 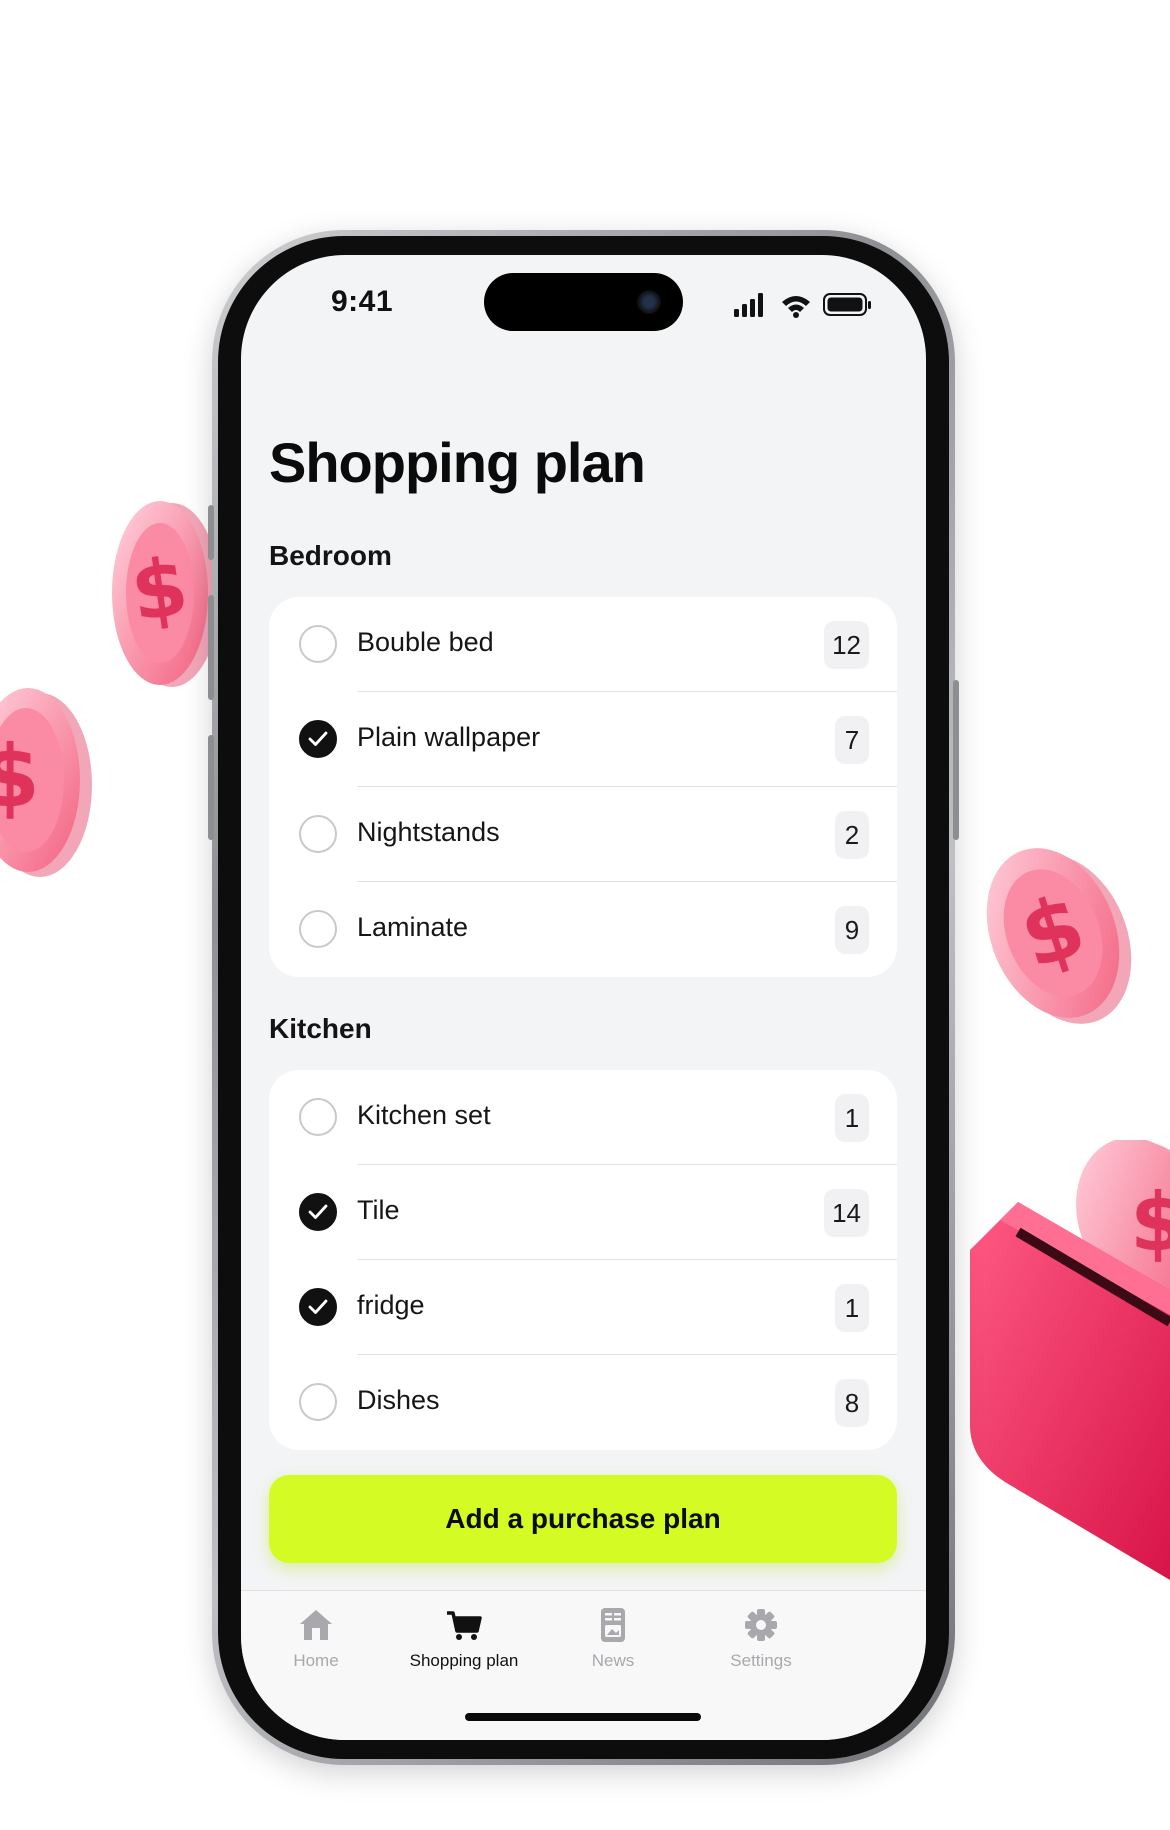 I want to click on list-item: Tile 14, so click(x=583, y=1212).